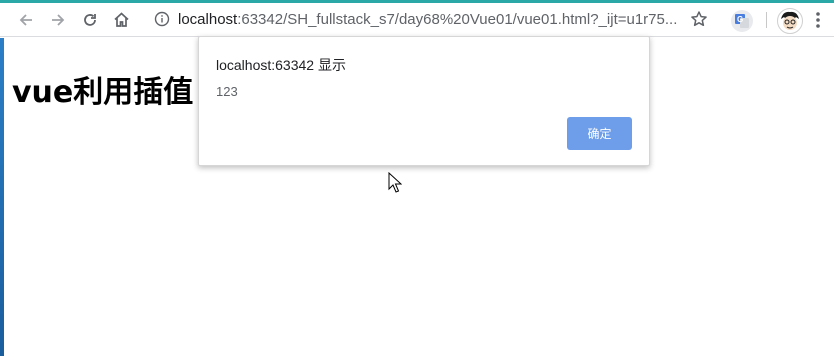 The height and width of the screenshot is (356, 834). I want to click on forward-arrow-icon, so click(58, 19).